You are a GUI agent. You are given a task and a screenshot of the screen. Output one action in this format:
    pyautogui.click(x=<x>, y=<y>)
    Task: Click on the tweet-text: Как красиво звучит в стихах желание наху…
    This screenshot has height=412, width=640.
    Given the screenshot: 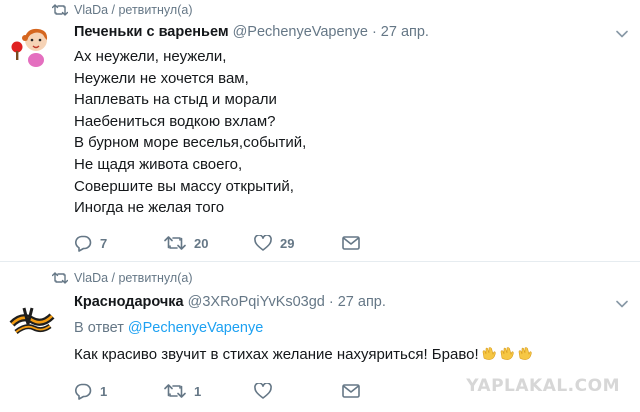 What is the action you would take?
    pyautogui.click(x=303, y=355)
    